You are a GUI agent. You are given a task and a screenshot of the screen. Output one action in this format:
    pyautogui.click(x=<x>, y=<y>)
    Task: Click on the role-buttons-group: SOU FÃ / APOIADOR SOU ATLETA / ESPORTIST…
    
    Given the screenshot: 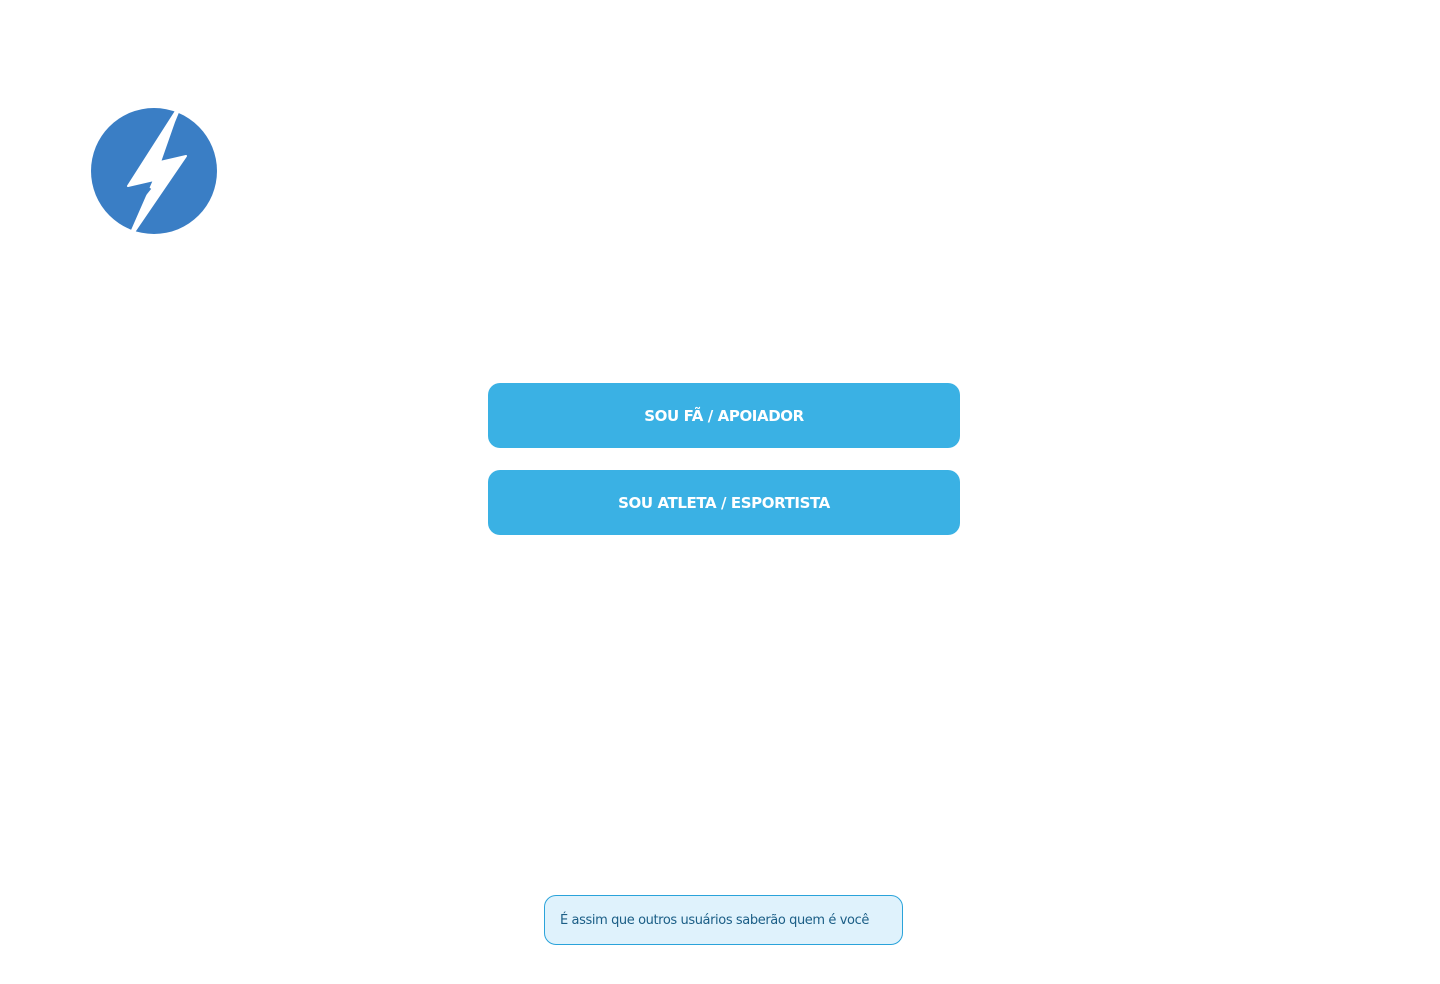 What is the action you would take?
    pyautogui.click(x=724, y=470)
    